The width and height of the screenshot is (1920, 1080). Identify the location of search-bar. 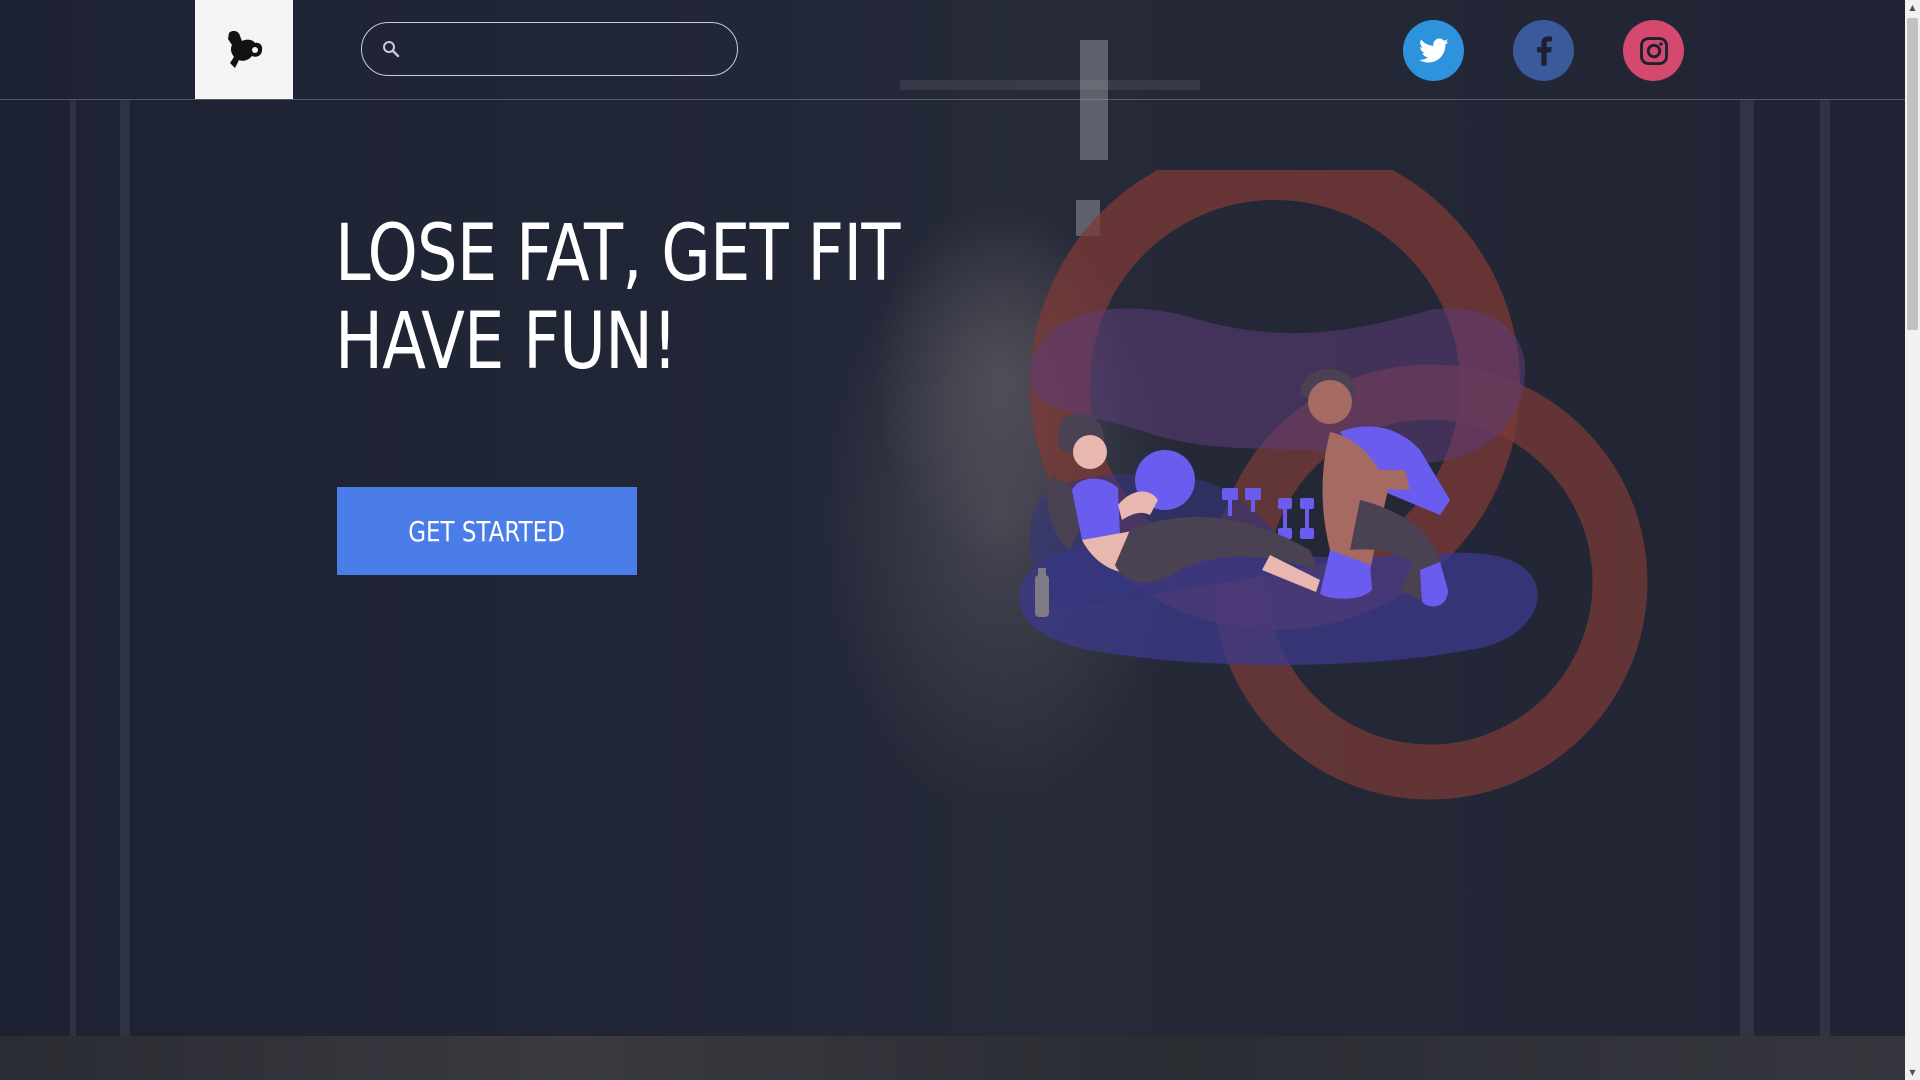
(549, 49).